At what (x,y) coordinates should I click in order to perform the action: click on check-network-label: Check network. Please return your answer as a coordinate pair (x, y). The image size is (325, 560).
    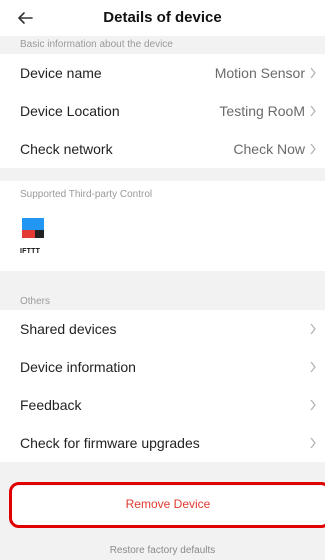
    Looking at the image, I should click on (66, 149).